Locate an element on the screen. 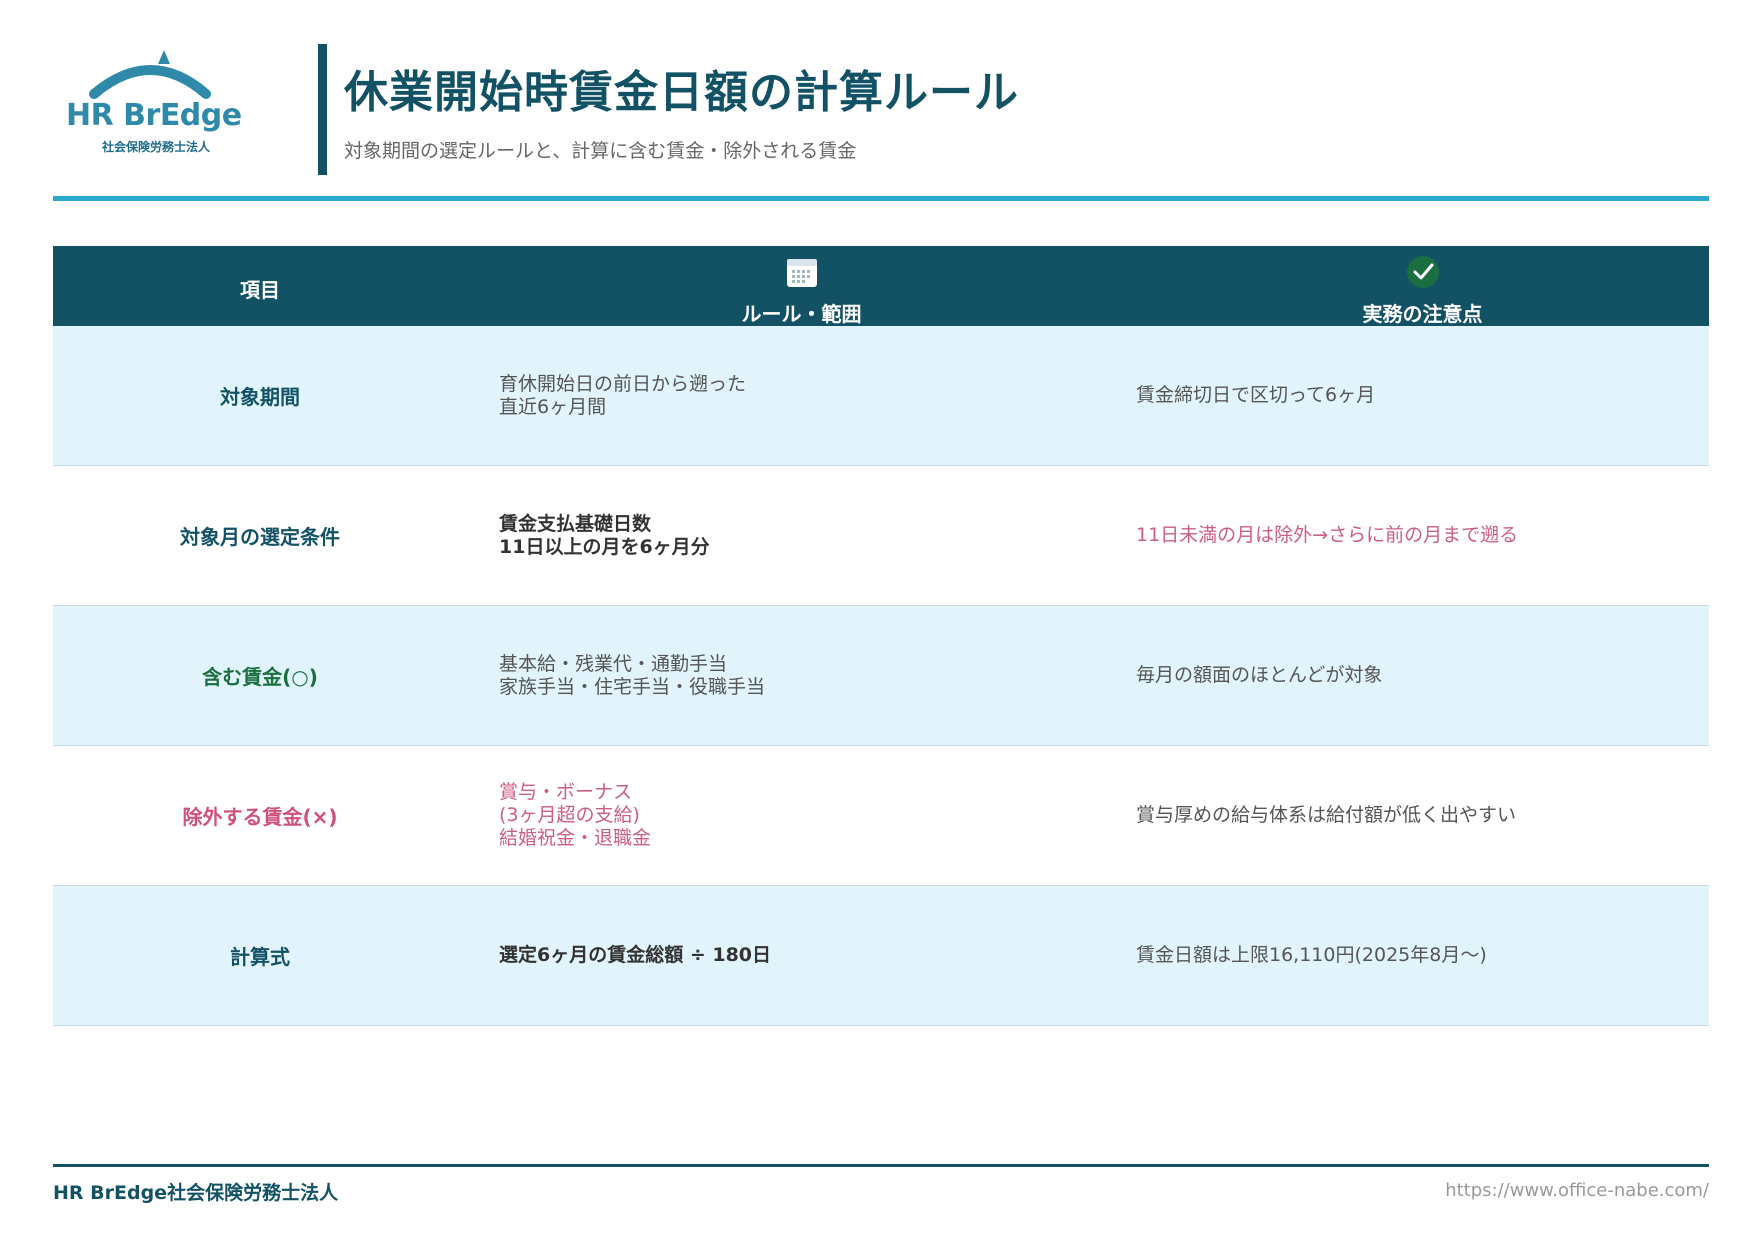 The image size is (1753, 1240). calendar-icon is located at coordinates (801, 273).